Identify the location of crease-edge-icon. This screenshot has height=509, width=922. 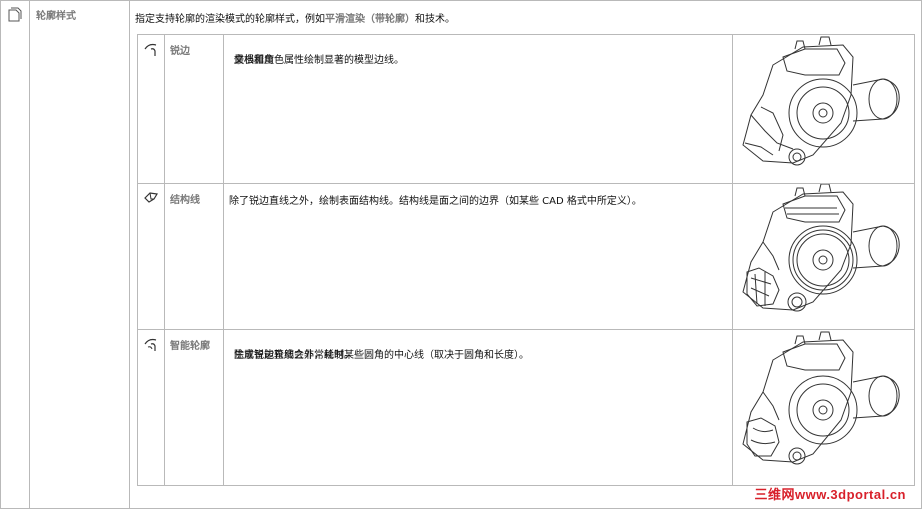
(150, 49).